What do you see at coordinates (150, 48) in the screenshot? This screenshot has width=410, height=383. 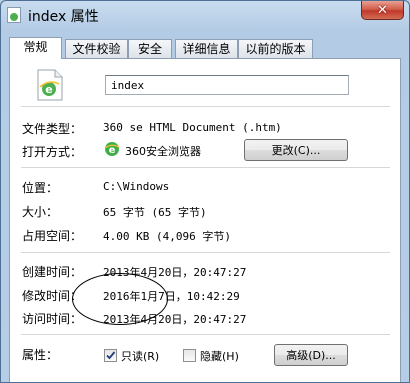 I see `tab-security: 安全` at bounding box center [150, 48].